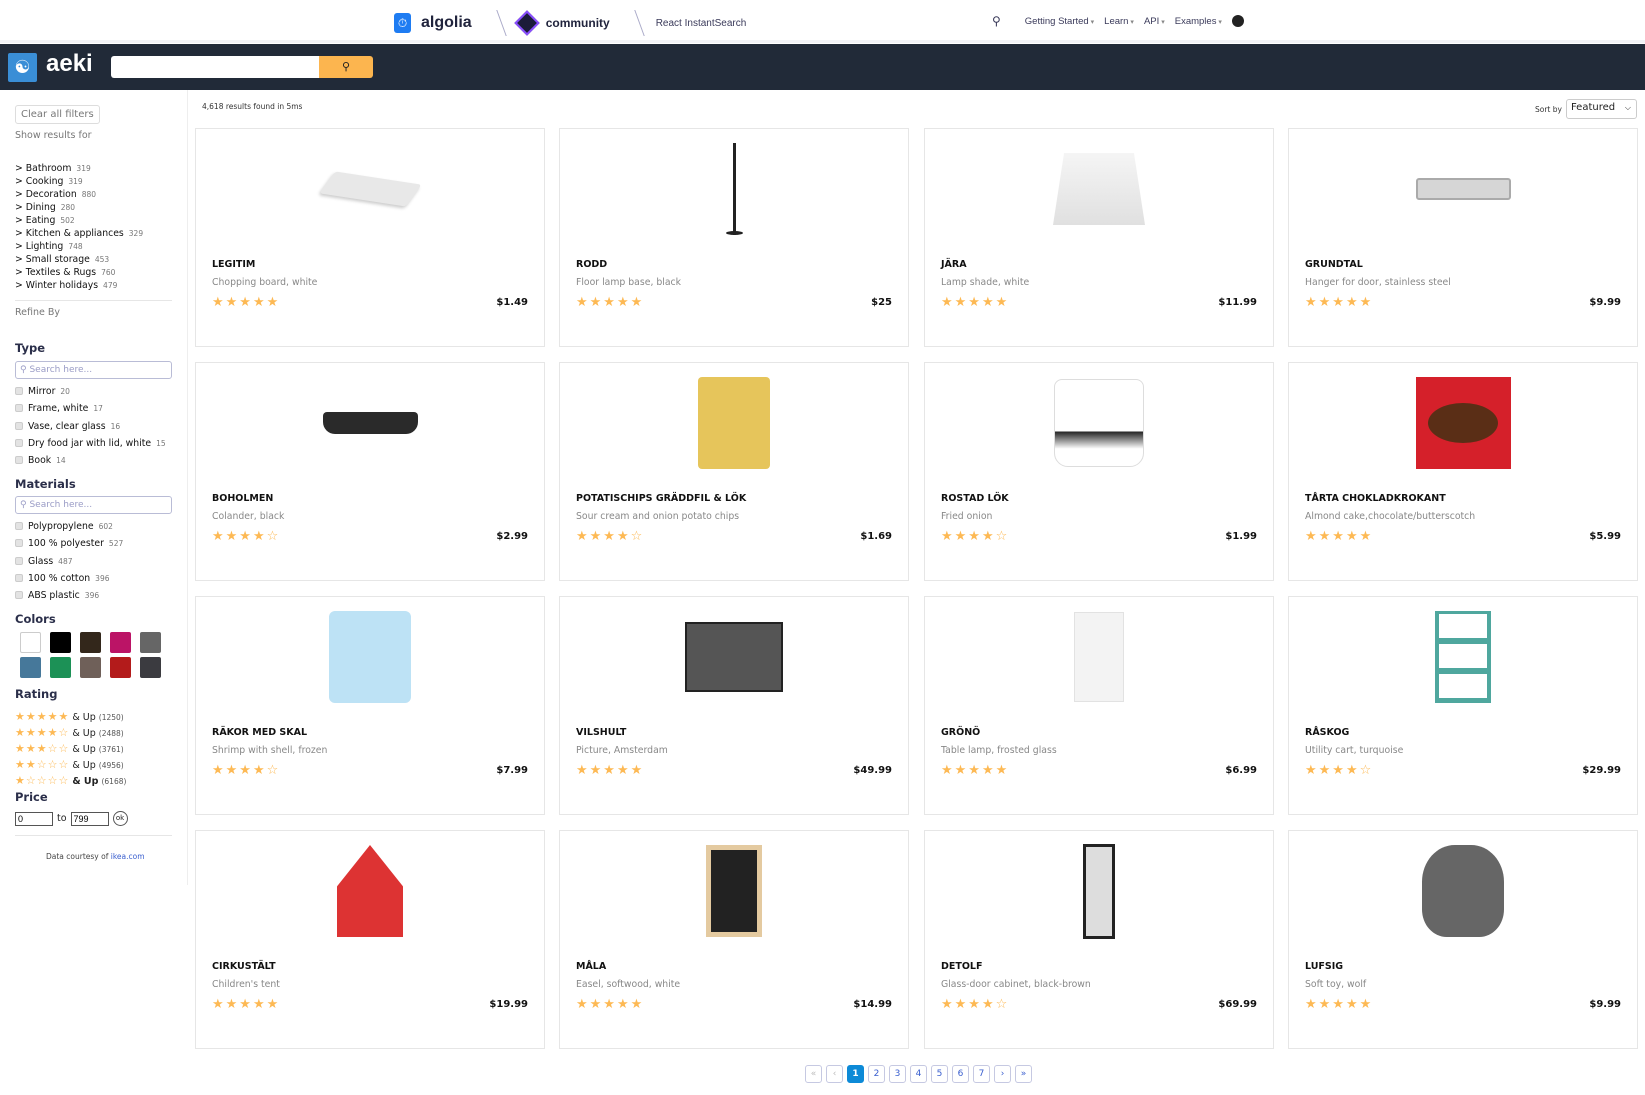 The width and height of the screenshot is (1645, 1095). What do you see at coordinates (601, 732) in the screenshot?
I see `product-name: VILSHULT` at bounding box center [601, 732].